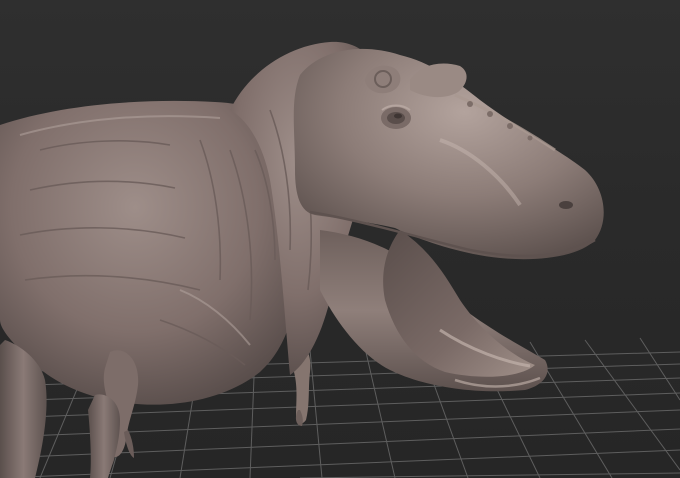 The image size is (680, 478). I want to click on nostril-icon, so click(566, 205).